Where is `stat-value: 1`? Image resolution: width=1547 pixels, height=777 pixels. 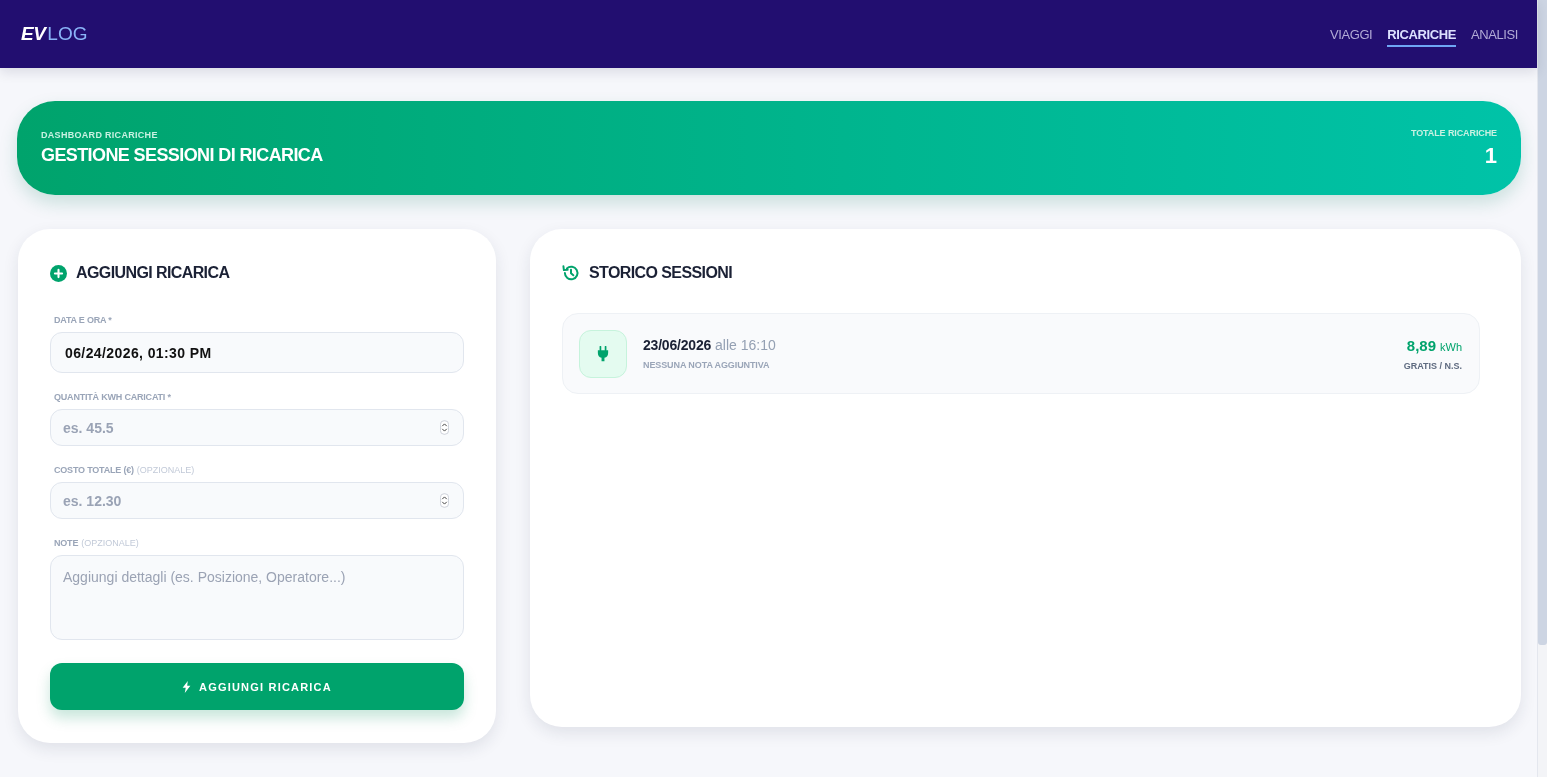 stat-value: 1 is located at coordinates (1490, 155).